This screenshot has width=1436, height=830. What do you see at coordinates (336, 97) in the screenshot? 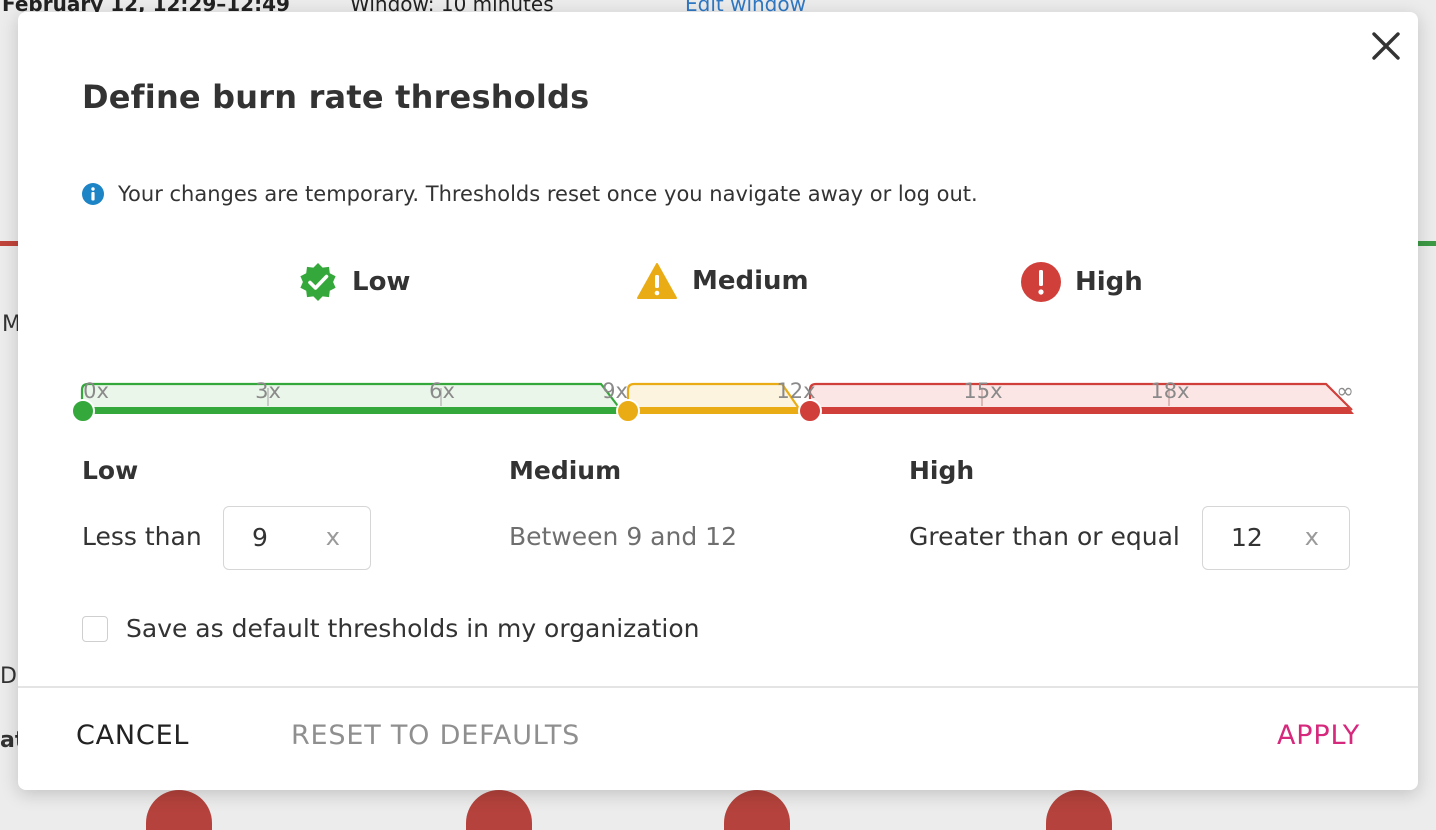
I see `dialog-title: Define burn rate thresholds` at bounding box center [336, 97].